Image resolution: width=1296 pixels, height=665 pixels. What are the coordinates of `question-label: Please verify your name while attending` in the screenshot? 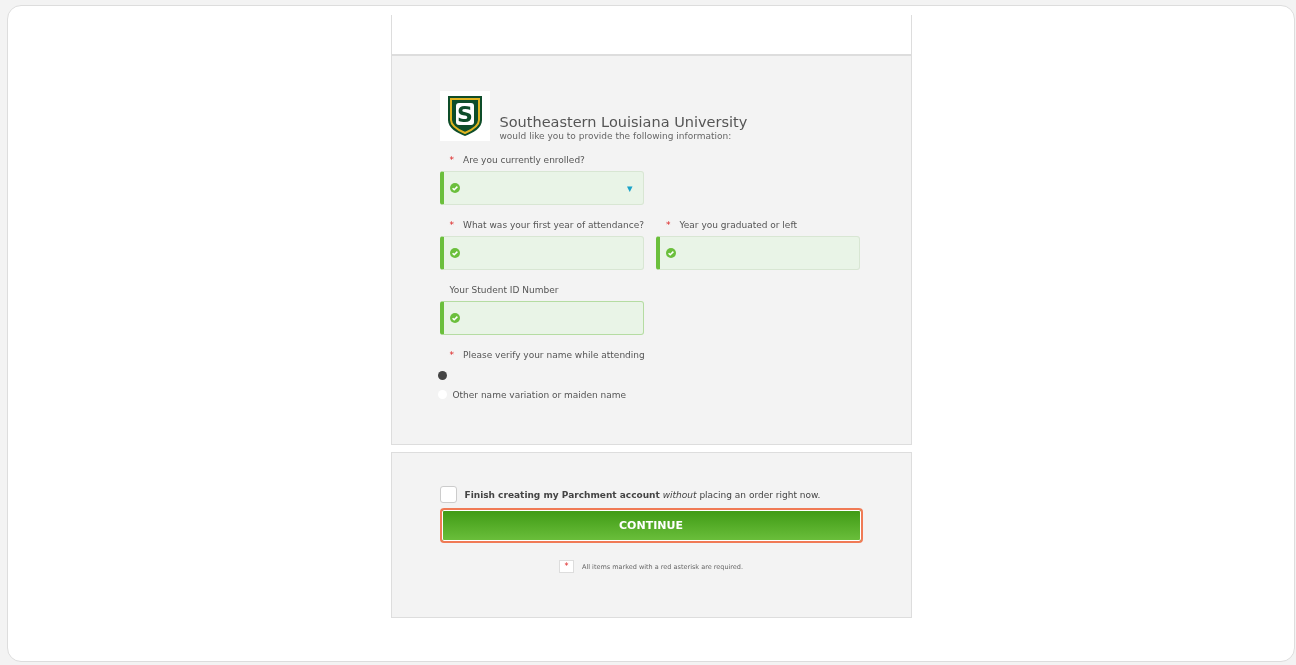 It's located at (554, 355).